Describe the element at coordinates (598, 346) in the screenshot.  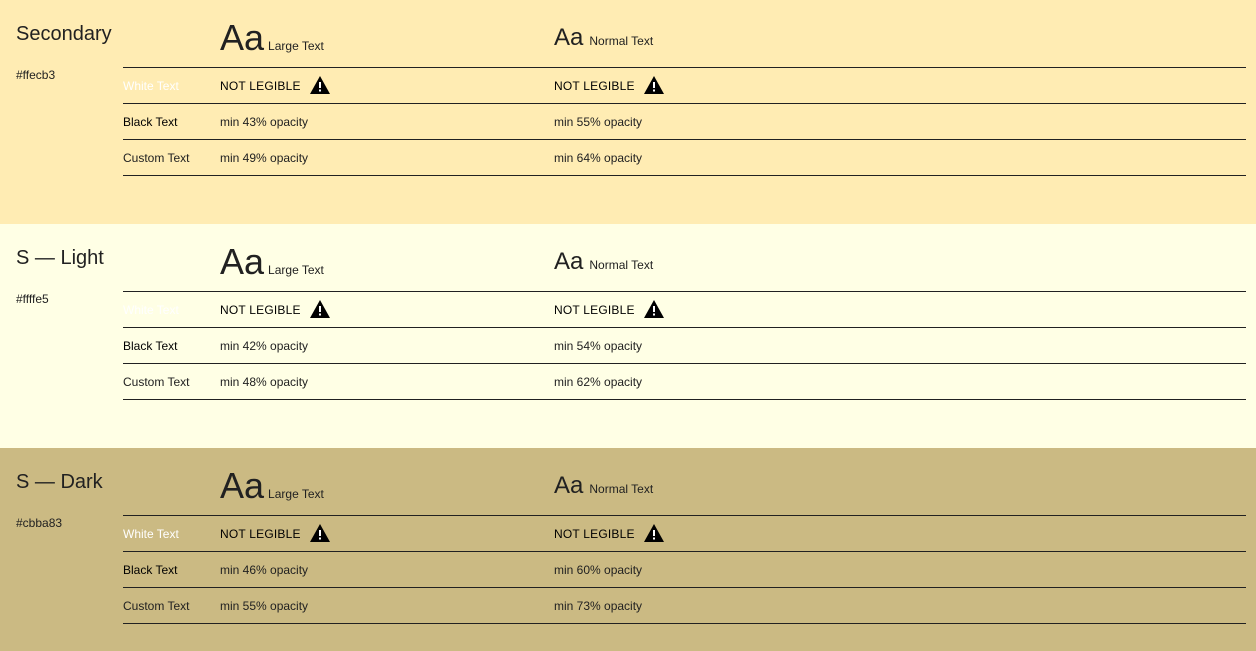
I see `normal-text-value: min 54% opacity` at that location.